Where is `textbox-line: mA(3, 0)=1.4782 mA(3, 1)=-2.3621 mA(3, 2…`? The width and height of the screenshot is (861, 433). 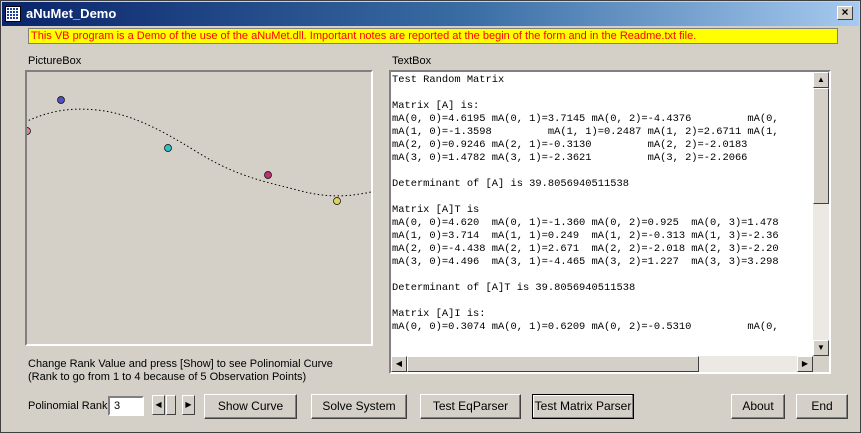
textbox-line: mA(3, 0)=1.4782 mA(3, 1)=-2.3621 mA(3, 2… is located at coordinates (570, 158).